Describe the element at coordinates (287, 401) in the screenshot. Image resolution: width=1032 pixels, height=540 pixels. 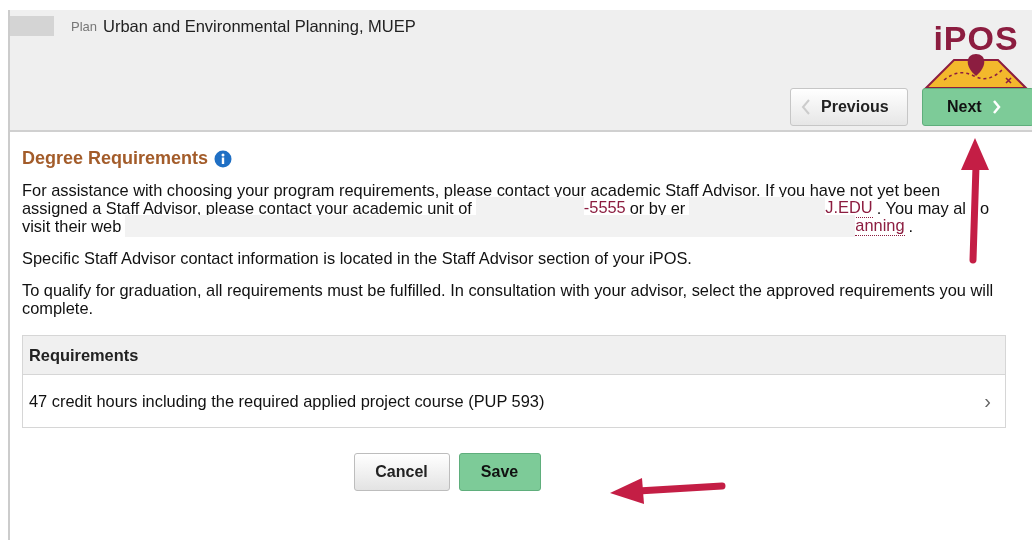
I see `requirement-text: 47 credit hours including the required applied project course (PUP 593)` at that location.